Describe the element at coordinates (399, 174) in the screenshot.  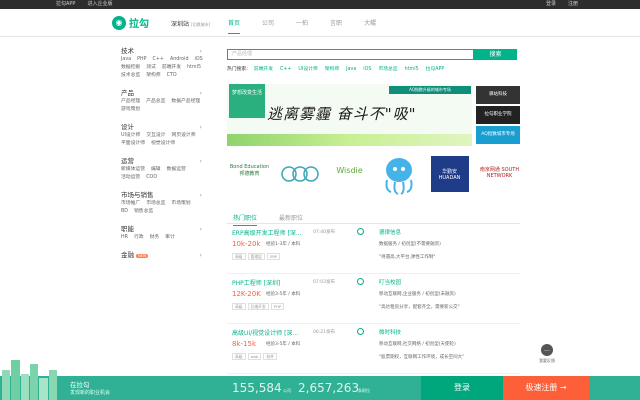
I see `company-logo-octopus` at that location.